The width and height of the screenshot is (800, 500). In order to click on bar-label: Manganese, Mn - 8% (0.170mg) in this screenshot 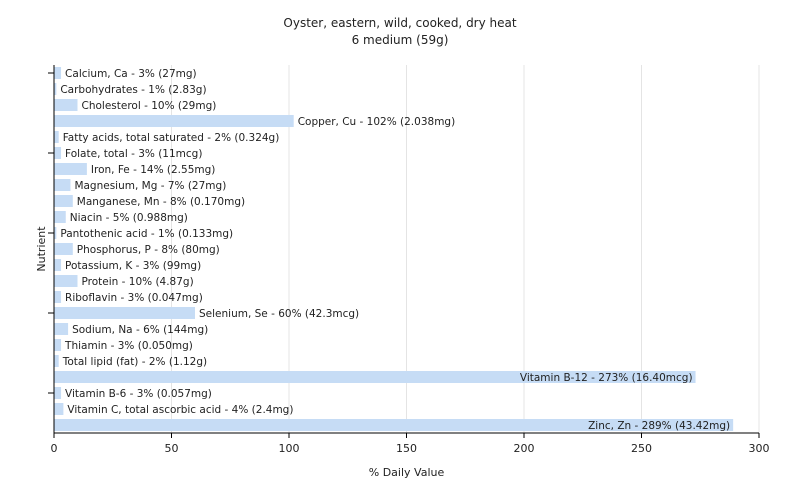, I will do `click(161, 202)`.